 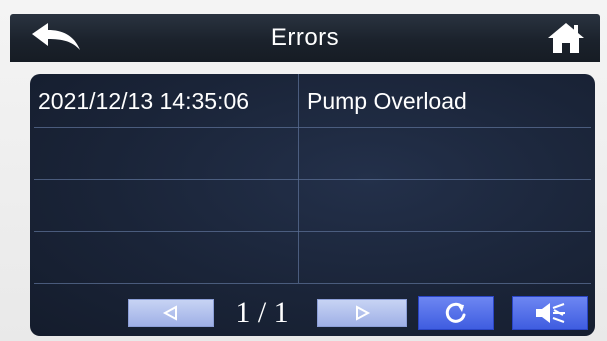 I want to click on next-page-button, so click(x=362, y=313).